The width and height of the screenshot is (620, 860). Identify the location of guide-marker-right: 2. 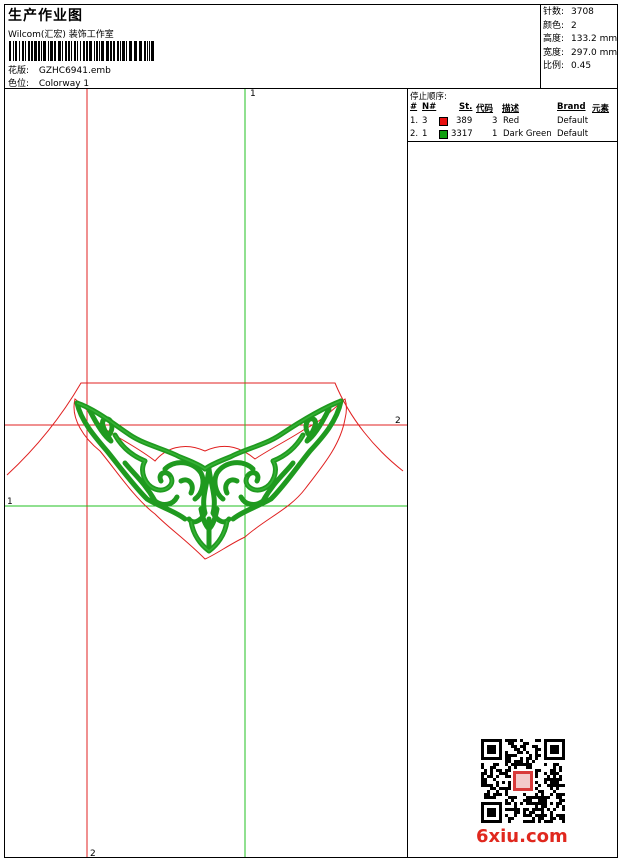
(398, 421).